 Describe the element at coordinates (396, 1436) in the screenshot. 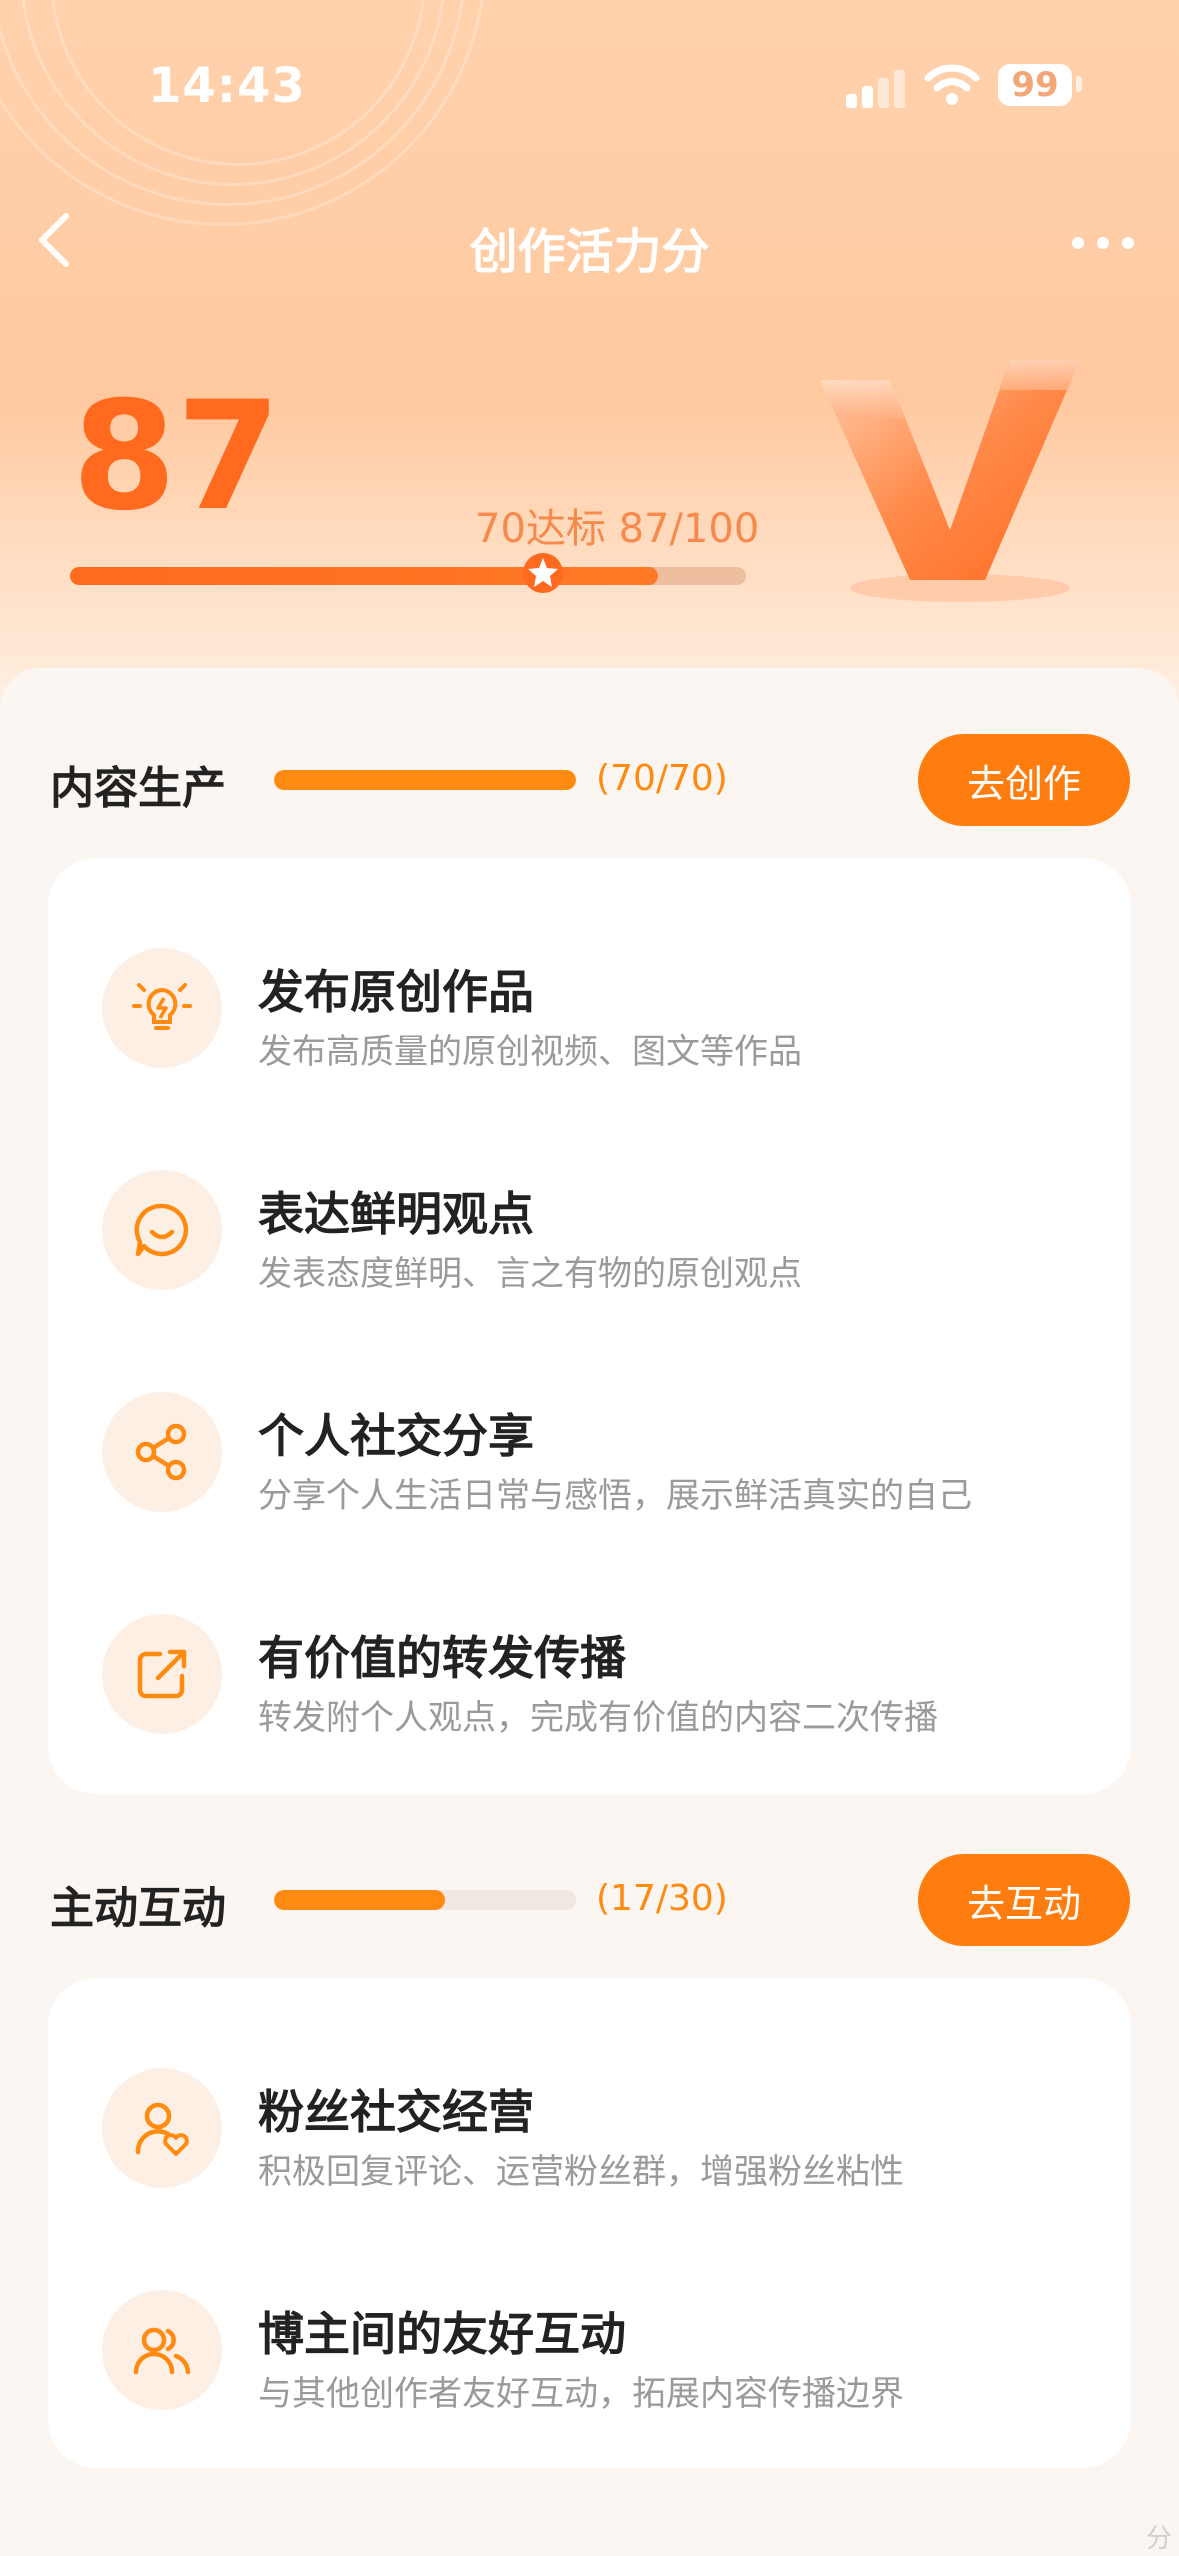

I see `item-title: 个人社交分享` at that location.